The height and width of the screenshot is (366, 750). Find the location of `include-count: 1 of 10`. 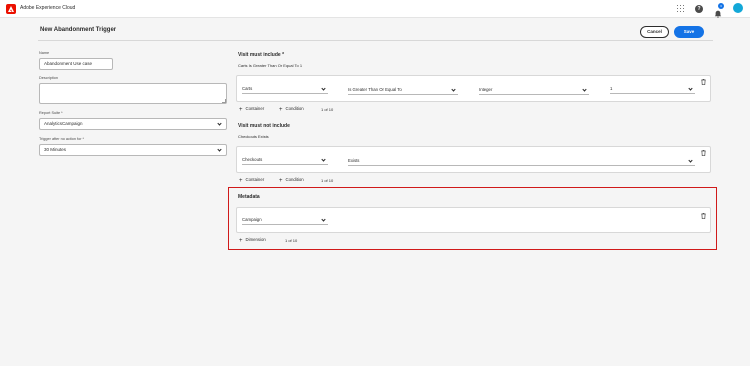

include-count: 1 of 10 is located at coordinates (327, 109).